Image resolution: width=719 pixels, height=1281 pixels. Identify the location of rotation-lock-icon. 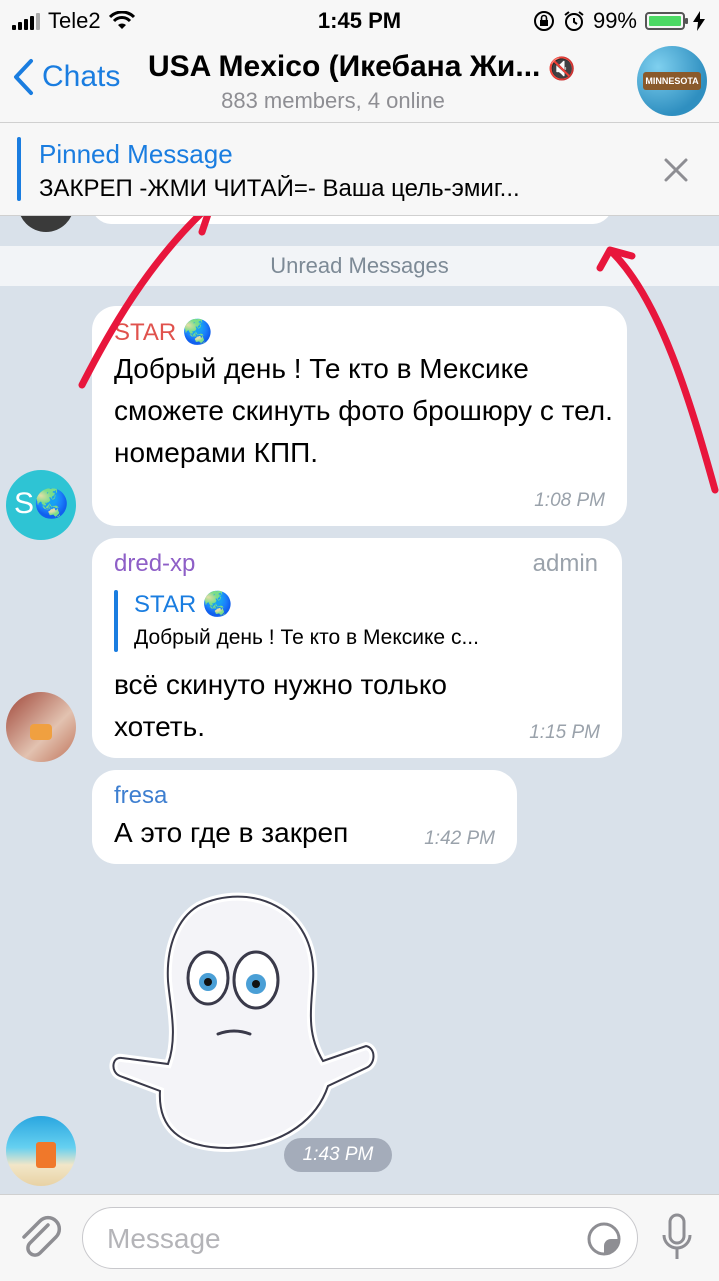
(543, 21).